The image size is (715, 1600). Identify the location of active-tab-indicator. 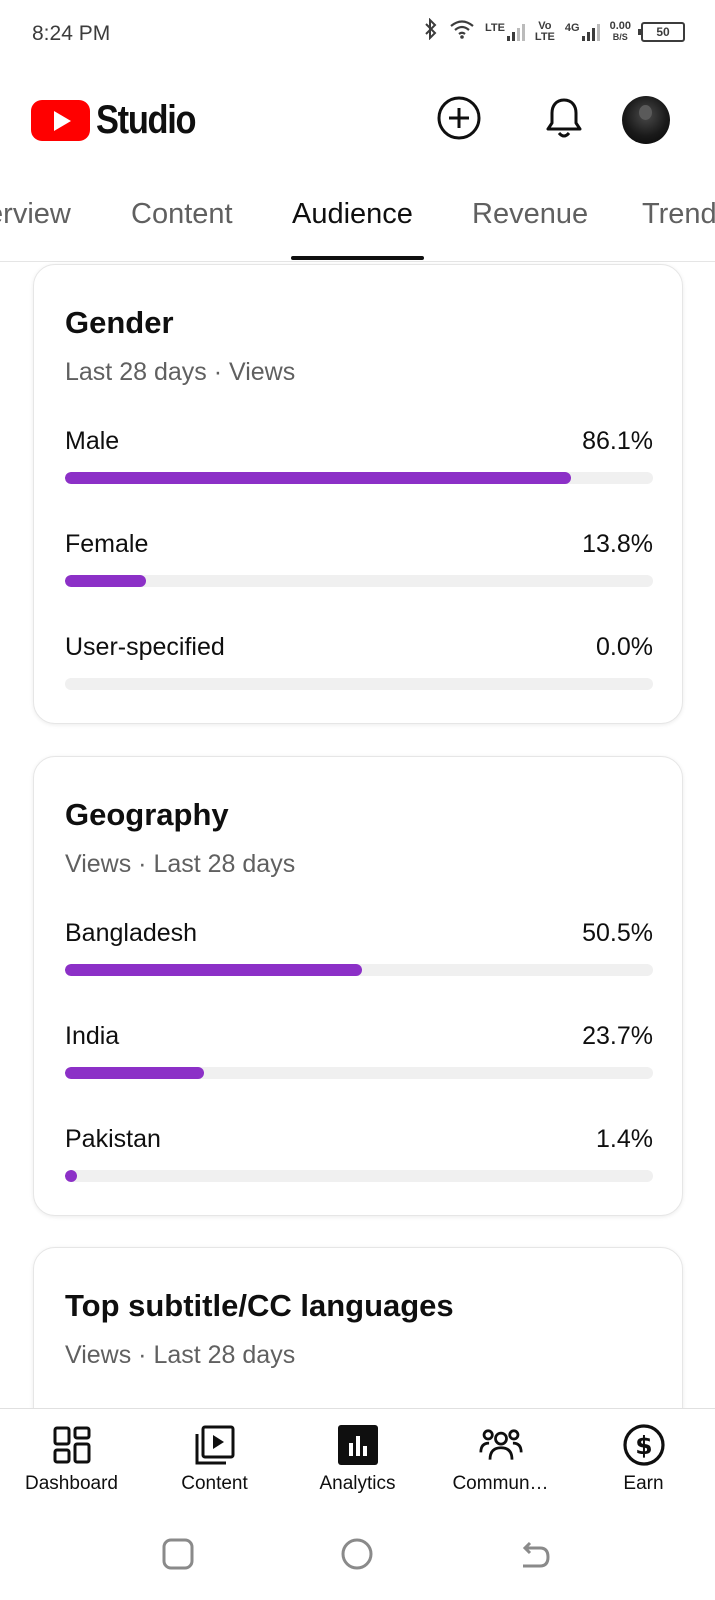
(357, 258).